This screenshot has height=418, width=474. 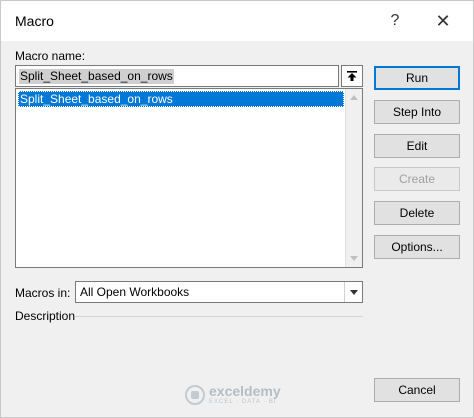 What do you see at coordinates (50, 56) in the screenshot?
I see `macro-name-label: Macro name:` at bounding box center [50, 56].